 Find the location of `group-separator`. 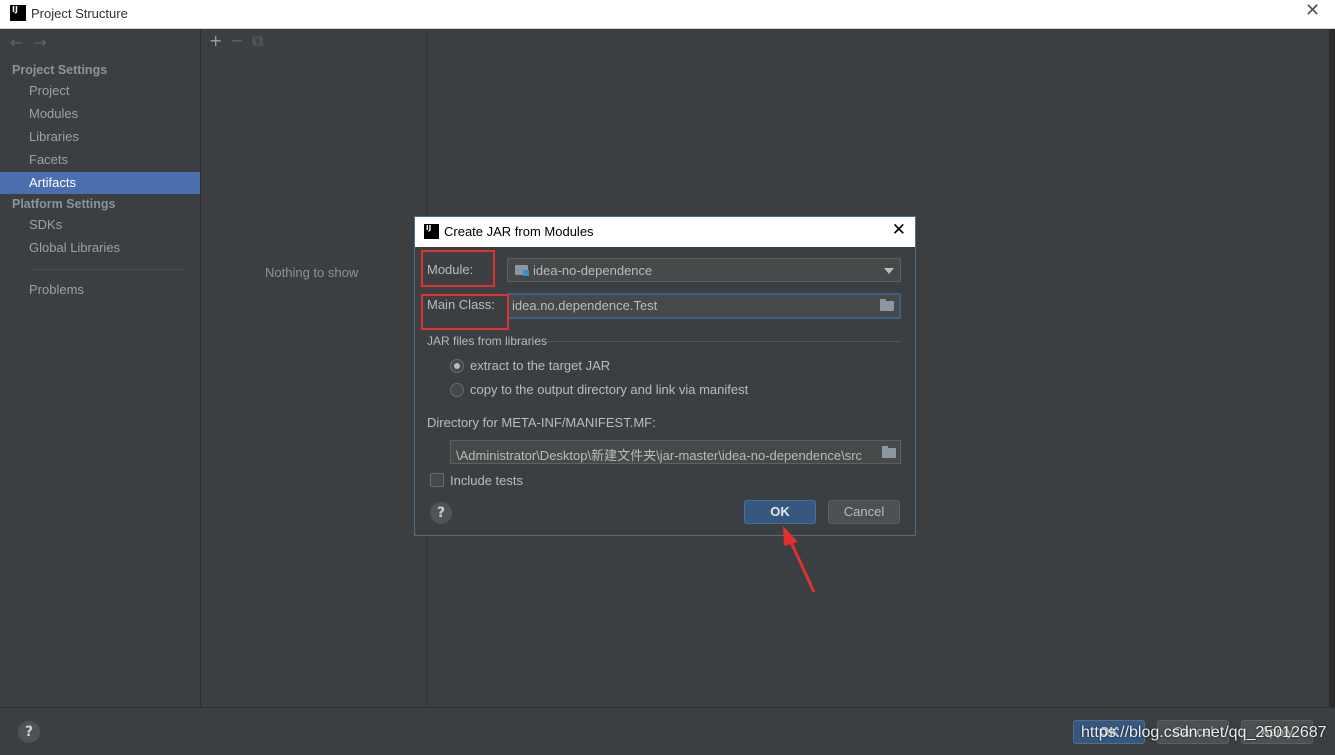

group-separator is located at coordinates (723, 341).